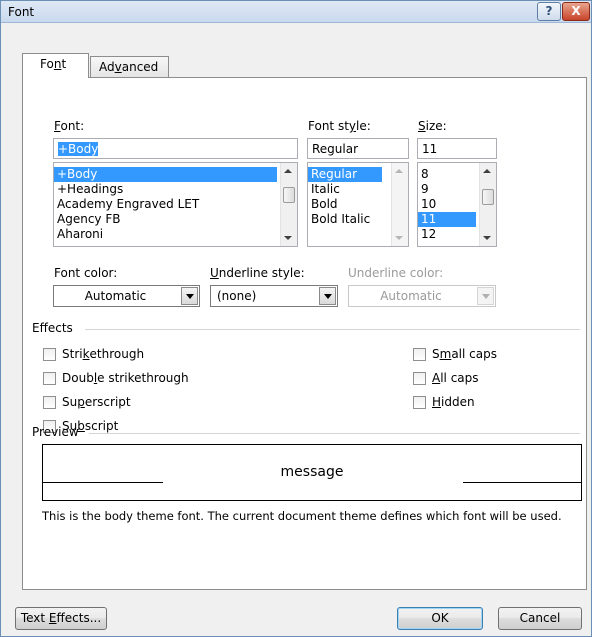 This screenshot has height=637, width=592. What do you see at coordinates (78, 378) in the screenshot?
I see `double-strikethrough-label: Doub` at bounding box center [78, 378].